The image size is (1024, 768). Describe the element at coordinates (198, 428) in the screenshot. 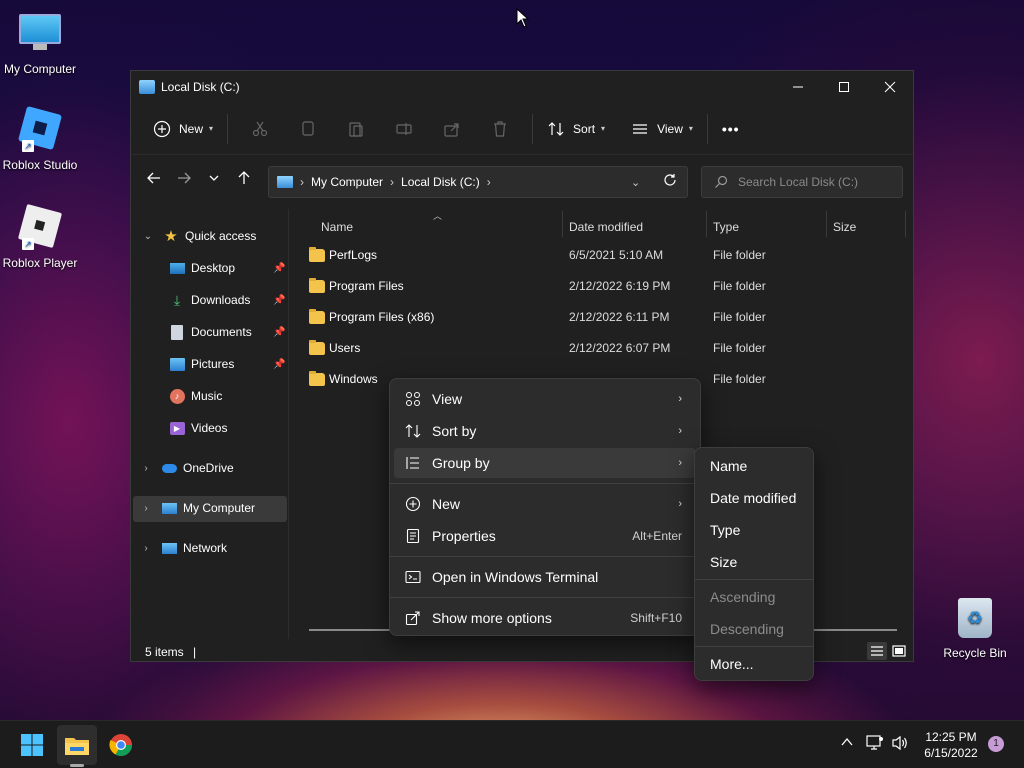

I see `sidebar-item-videos: ▶ Videos` at that location.